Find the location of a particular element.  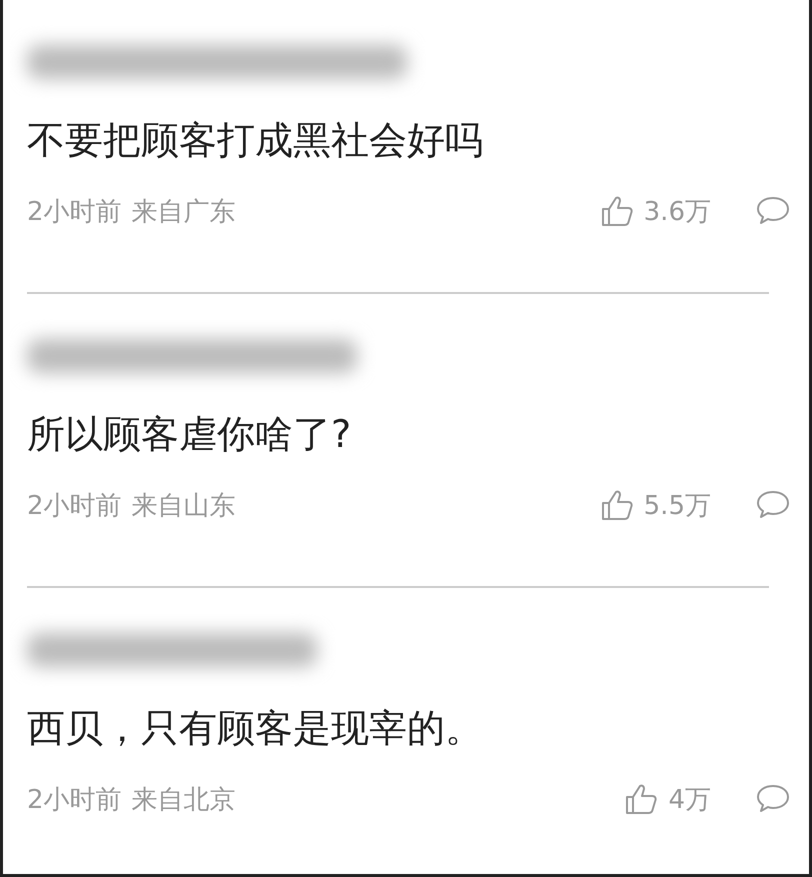

comment-location: 来自北京 is located at coordinates (184, 800).